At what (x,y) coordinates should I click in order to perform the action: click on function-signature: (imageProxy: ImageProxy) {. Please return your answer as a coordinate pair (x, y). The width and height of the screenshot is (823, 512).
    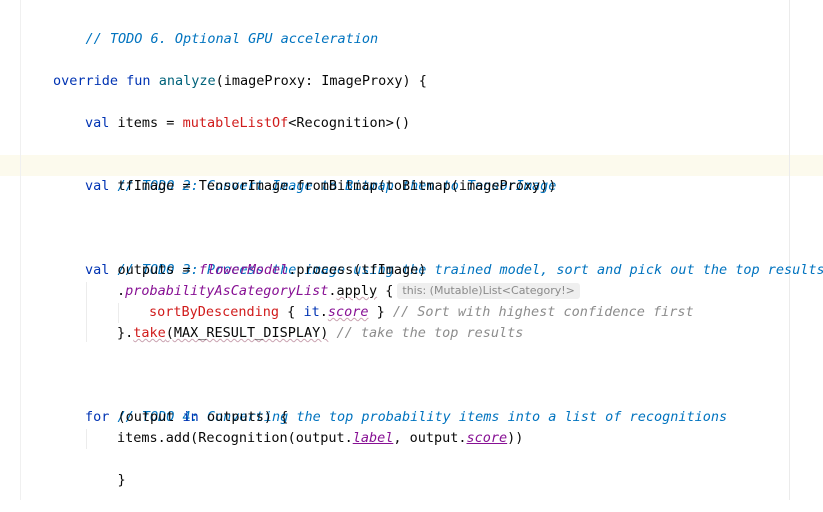
    Looking at the image, I should click on (321, 81).